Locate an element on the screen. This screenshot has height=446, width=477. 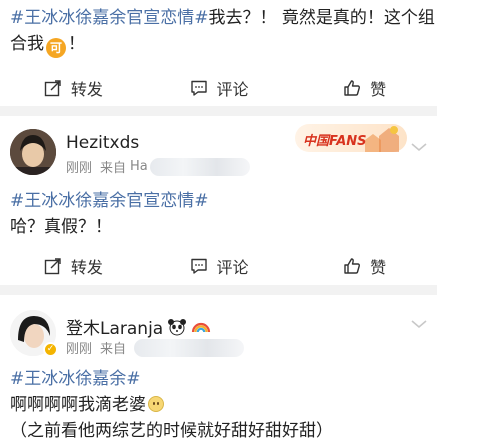
avatar is located at coordinates (33, 152).